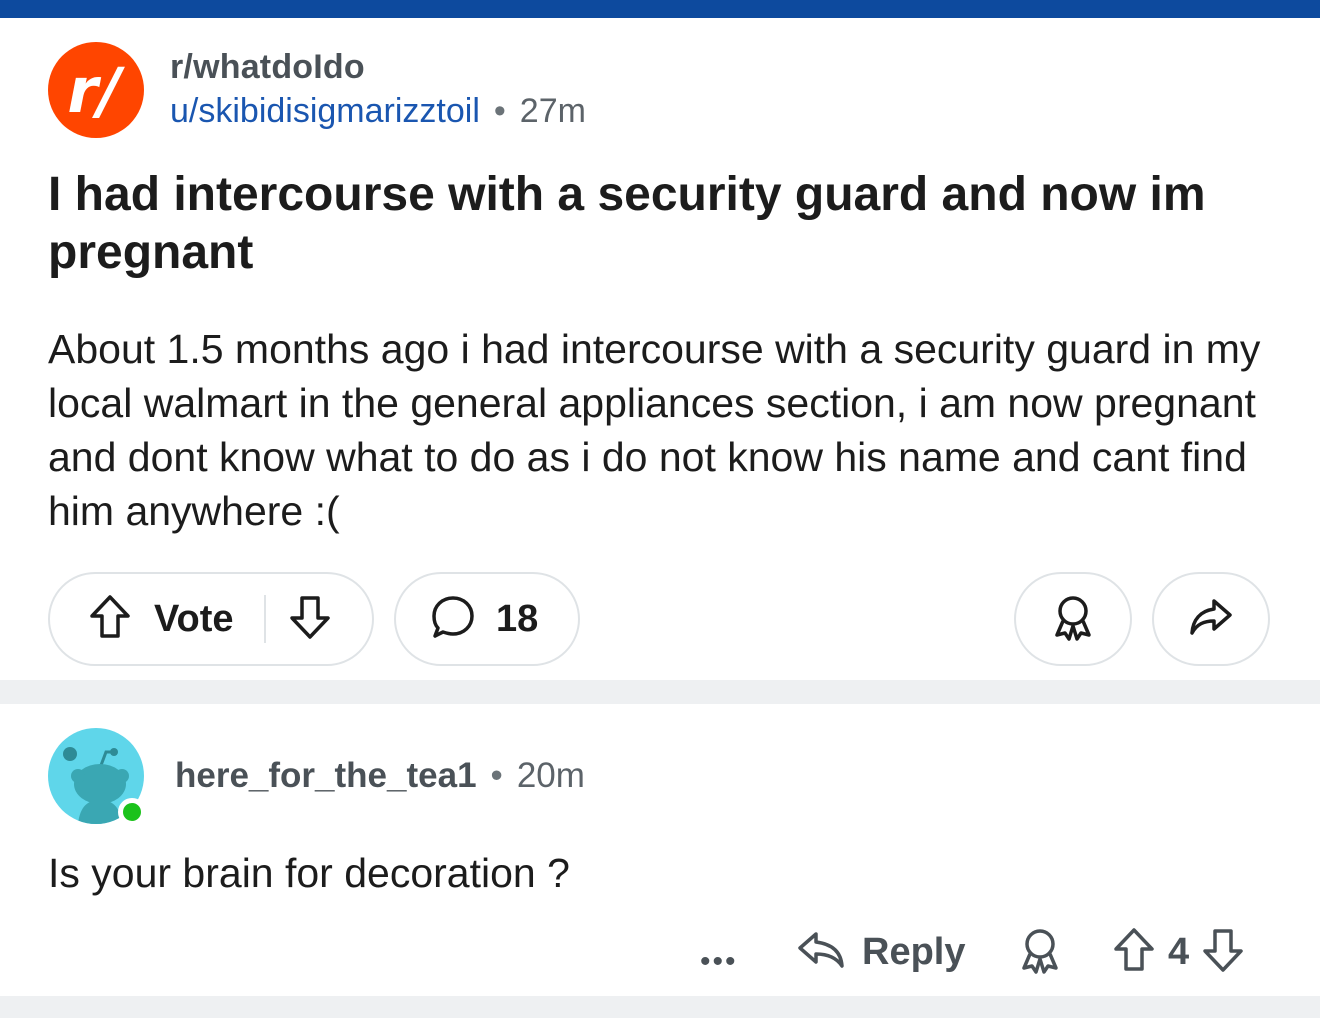 Image resolution: width=1320 pixels, height=1018 pixels. Describe the element at coordinates (453, 619) in the screenshot. I see `speech-bubble-icon` at that location.